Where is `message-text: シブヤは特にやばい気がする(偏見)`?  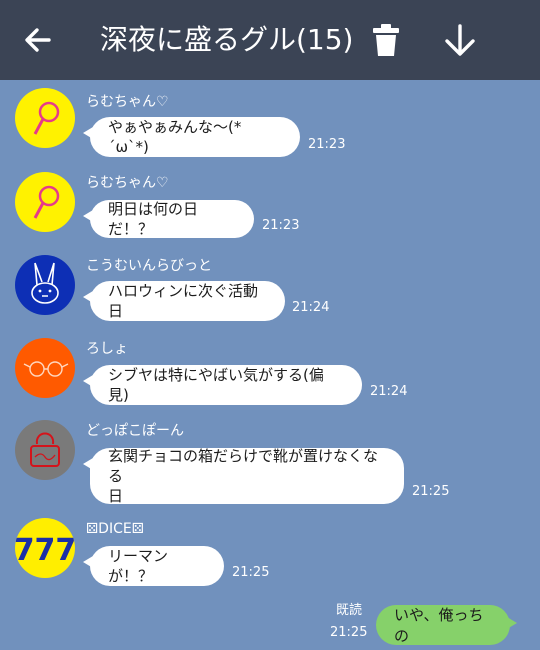 message-text: シブヤは特にやばい気がする(偏見) is located at coordinates (216, 385).